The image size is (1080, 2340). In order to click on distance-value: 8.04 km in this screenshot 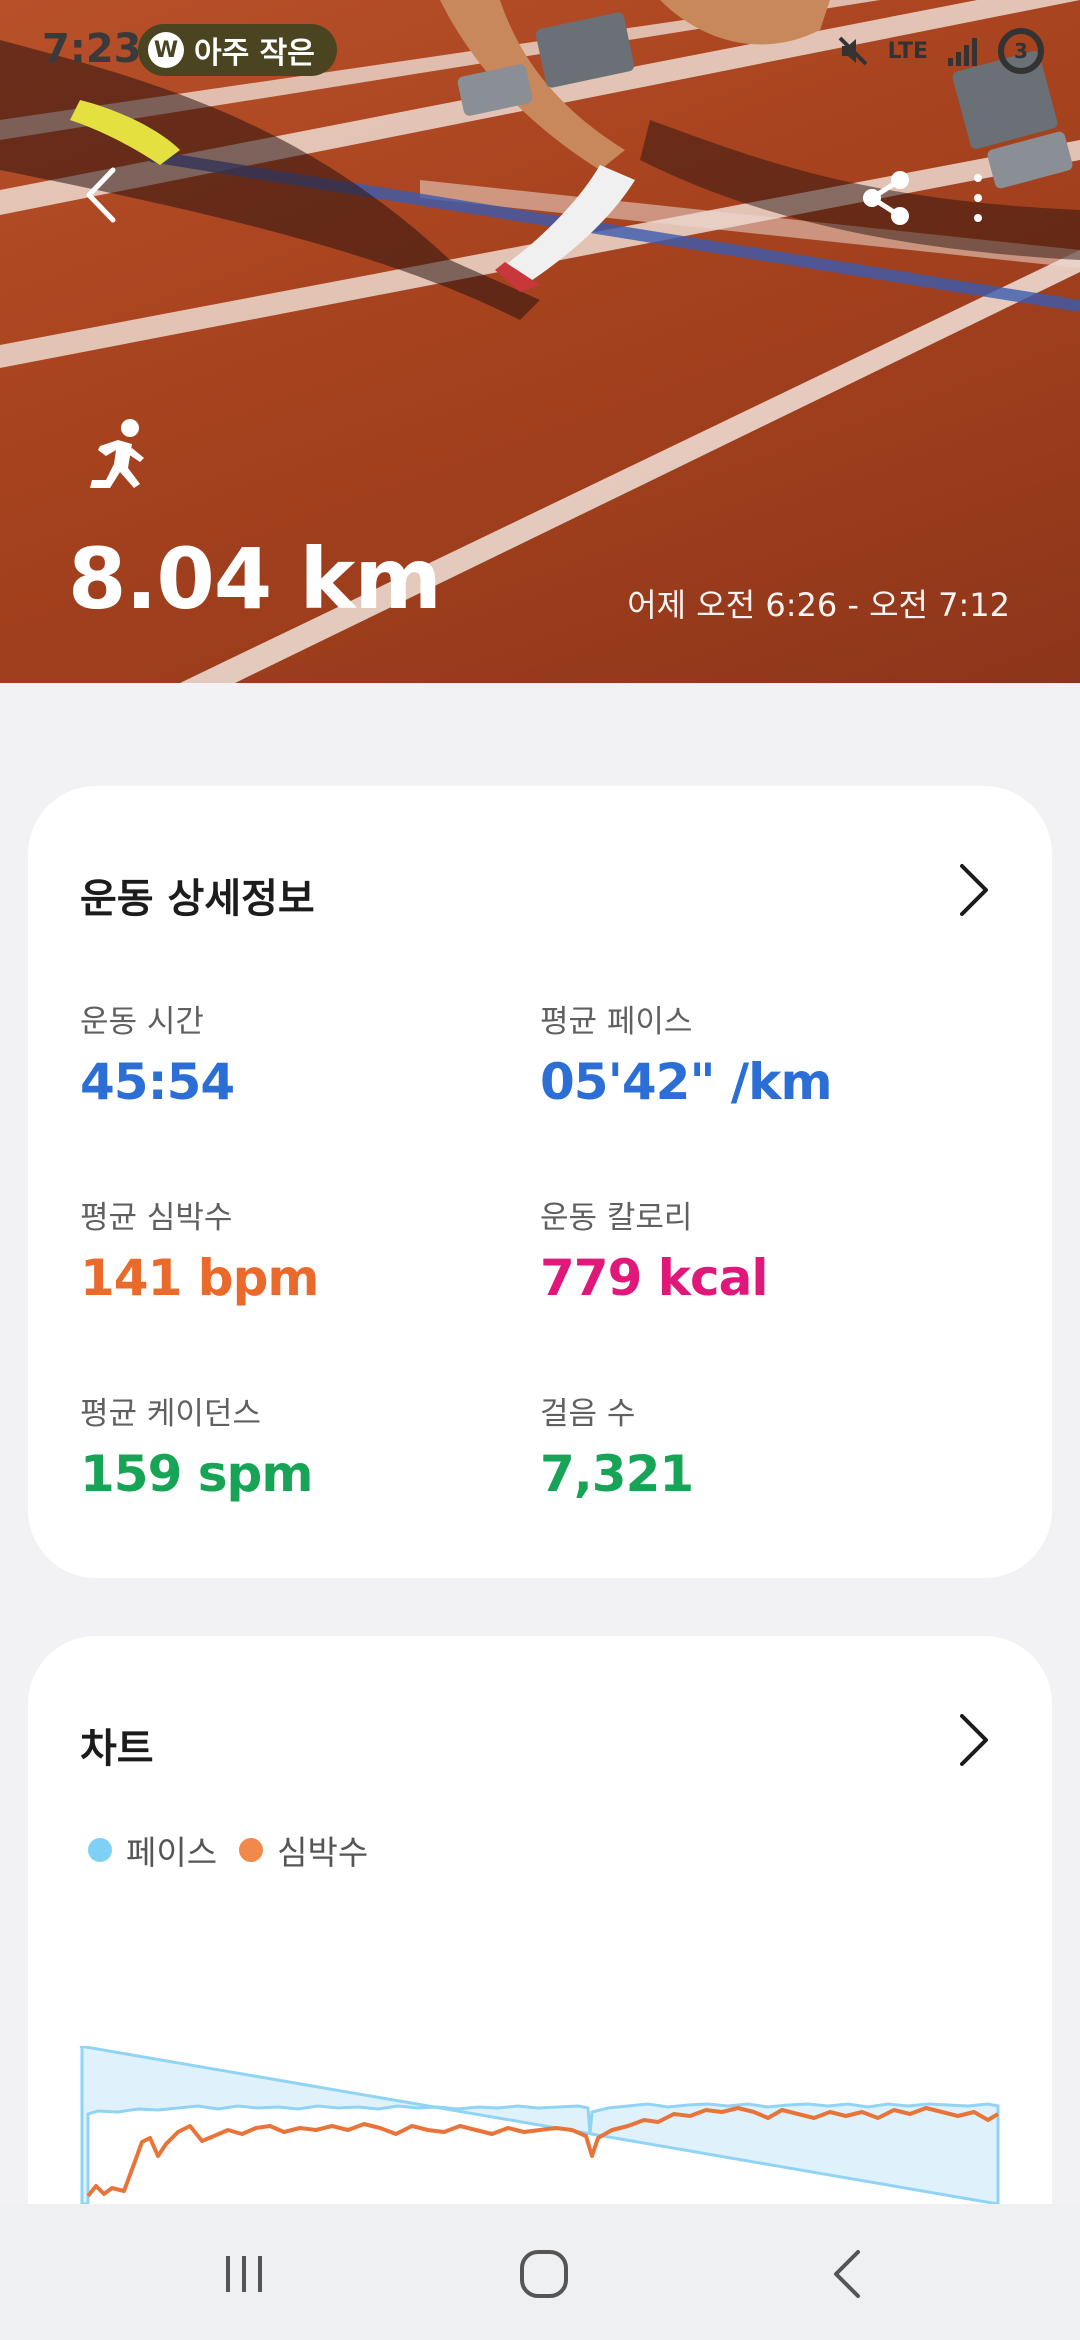, I will do `click(255, 579)`.